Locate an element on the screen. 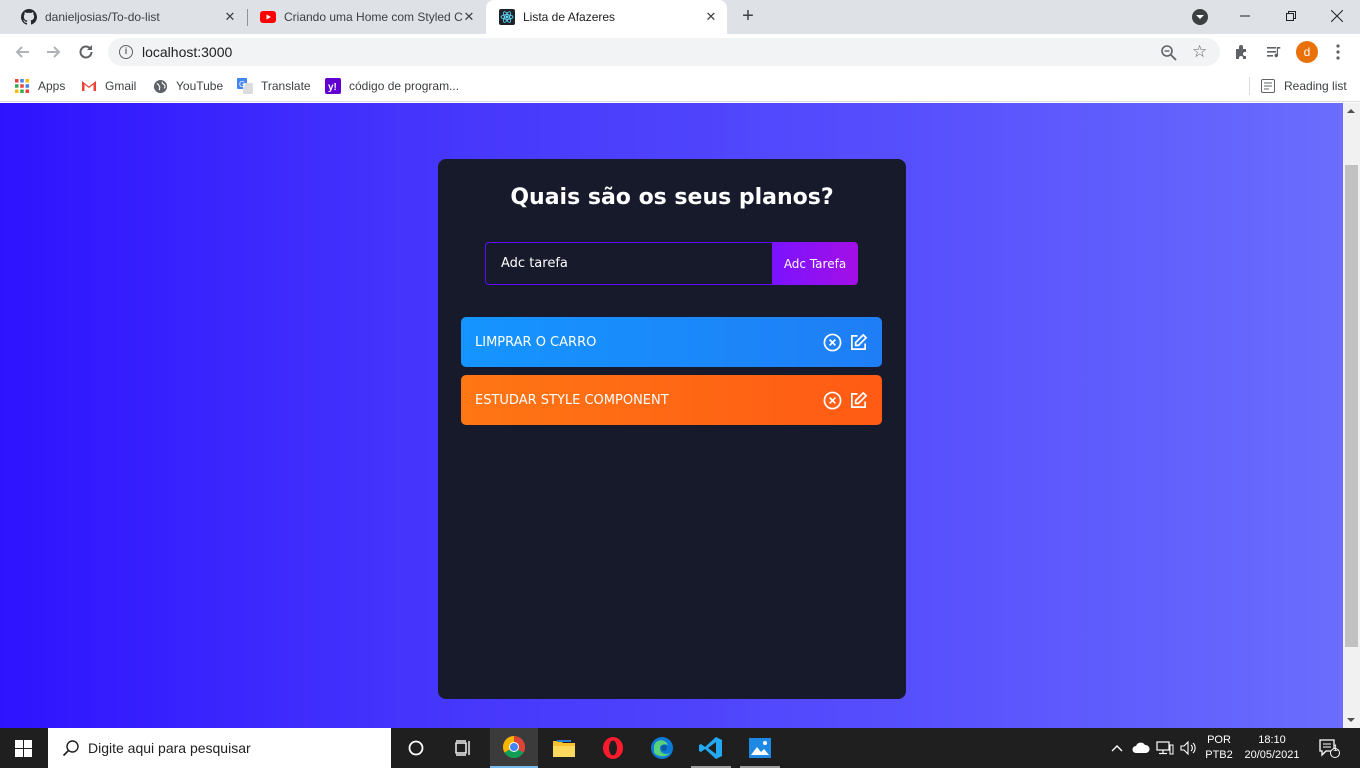 This screenshot has height=768, width=1360. taskbar-search: Digite aqui para pesquisar is located at coordinates (219, 748).